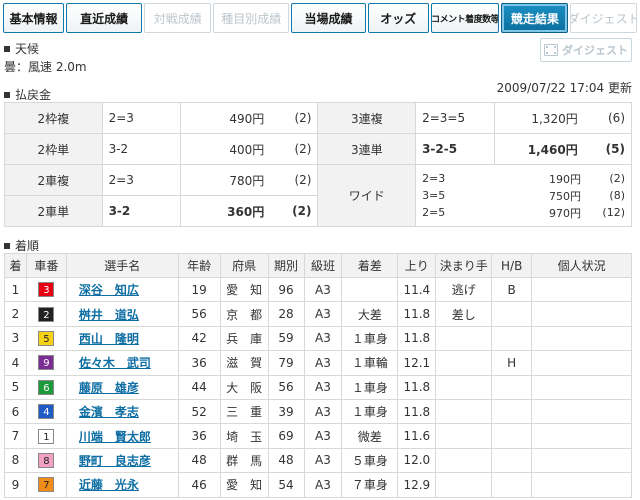  Describe the element at coordinates (199, 338) in the screenshot. I see `age-cell: 42` at that location.